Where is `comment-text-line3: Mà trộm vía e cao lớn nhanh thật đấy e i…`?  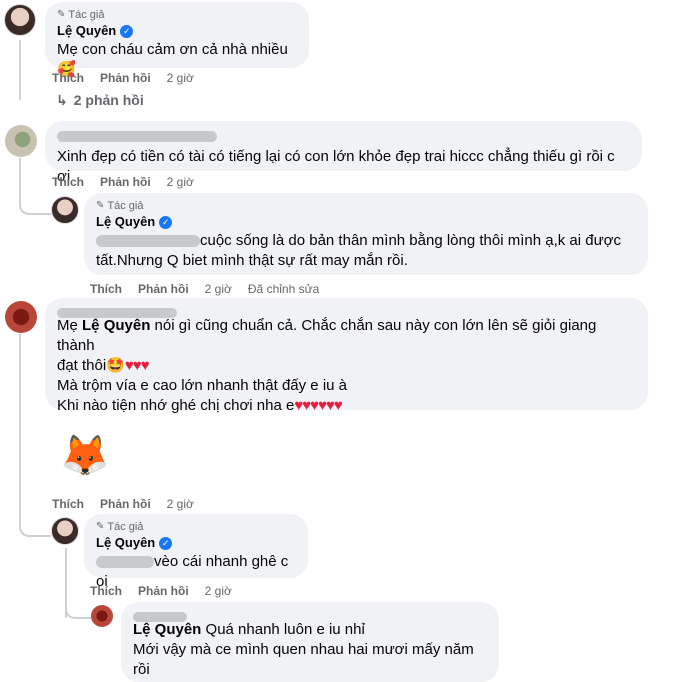
comment-text-line3: Mà trộm vía e cao lớn nhanh thật đấy e i… is located at coordinates (202, 385).